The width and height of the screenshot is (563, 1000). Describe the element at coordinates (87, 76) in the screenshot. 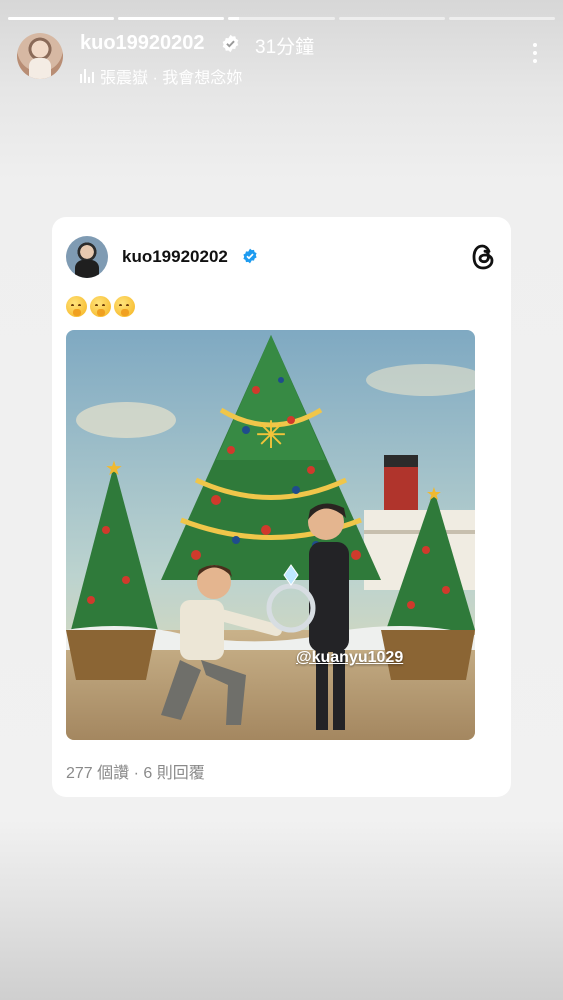

I see `music-bars-icon` at that location.